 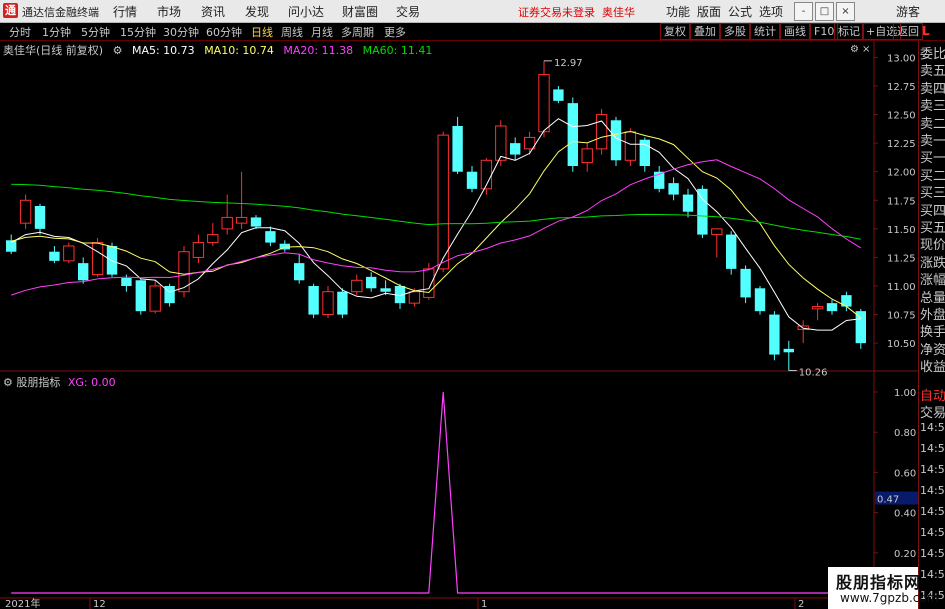 I want to click on low-label: 10.26, so click(x=813, y=373).